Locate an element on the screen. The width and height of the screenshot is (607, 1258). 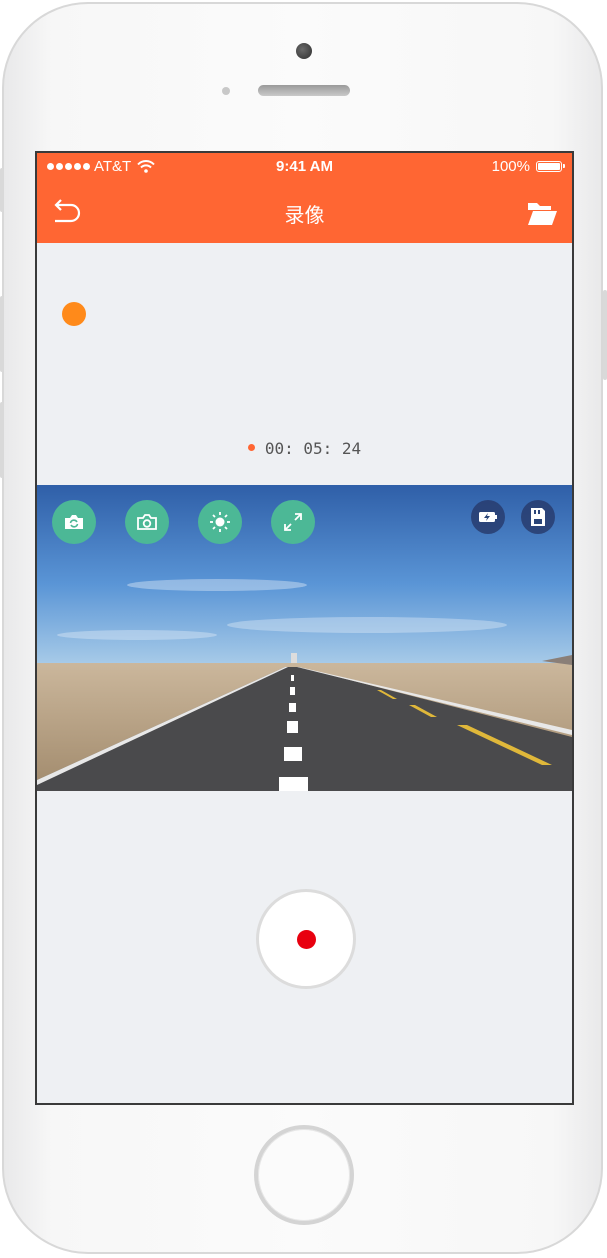
power-button is located at coordinates (605, 335).